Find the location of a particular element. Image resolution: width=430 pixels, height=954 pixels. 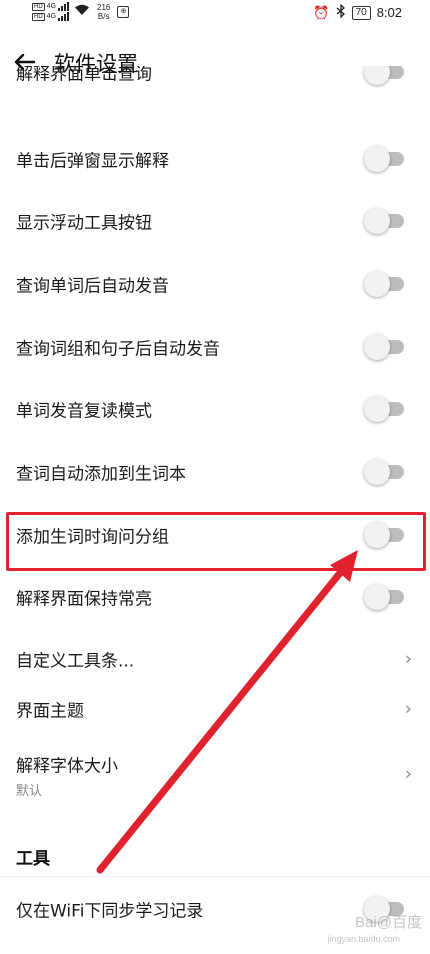

status-right: ⏰ 70 8:02 is located at coordinates (357, 12).